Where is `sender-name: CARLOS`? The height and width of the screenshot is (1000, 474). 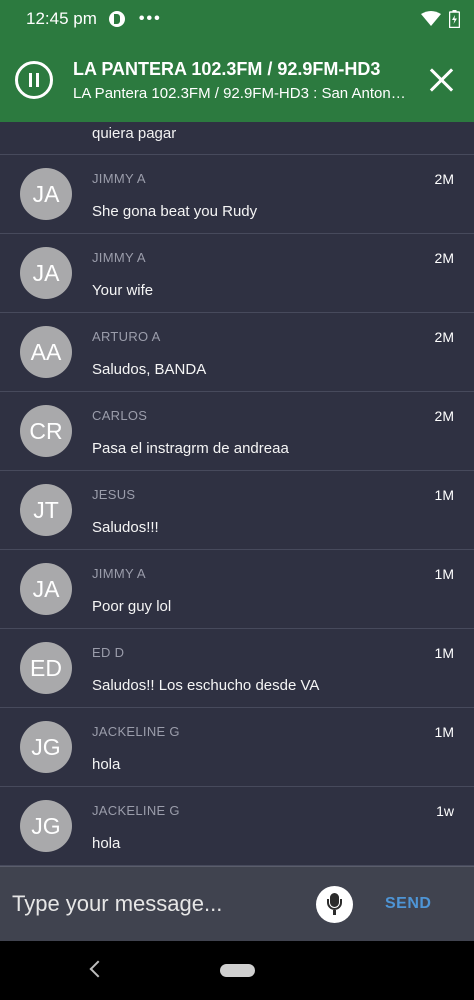 sender-name: CARLOS is located at coordinates (120, 415).